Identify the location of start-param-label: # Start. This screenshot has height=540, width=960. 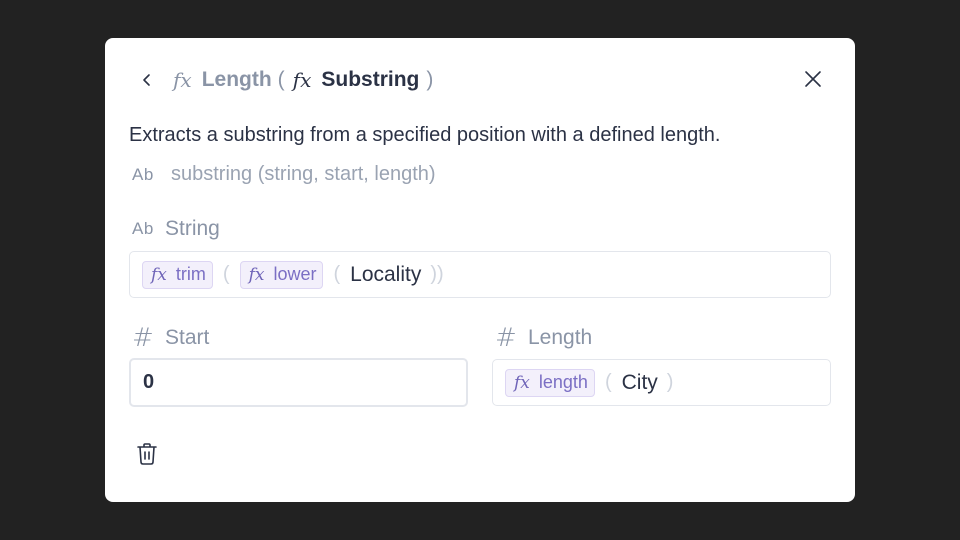
(170, 338).